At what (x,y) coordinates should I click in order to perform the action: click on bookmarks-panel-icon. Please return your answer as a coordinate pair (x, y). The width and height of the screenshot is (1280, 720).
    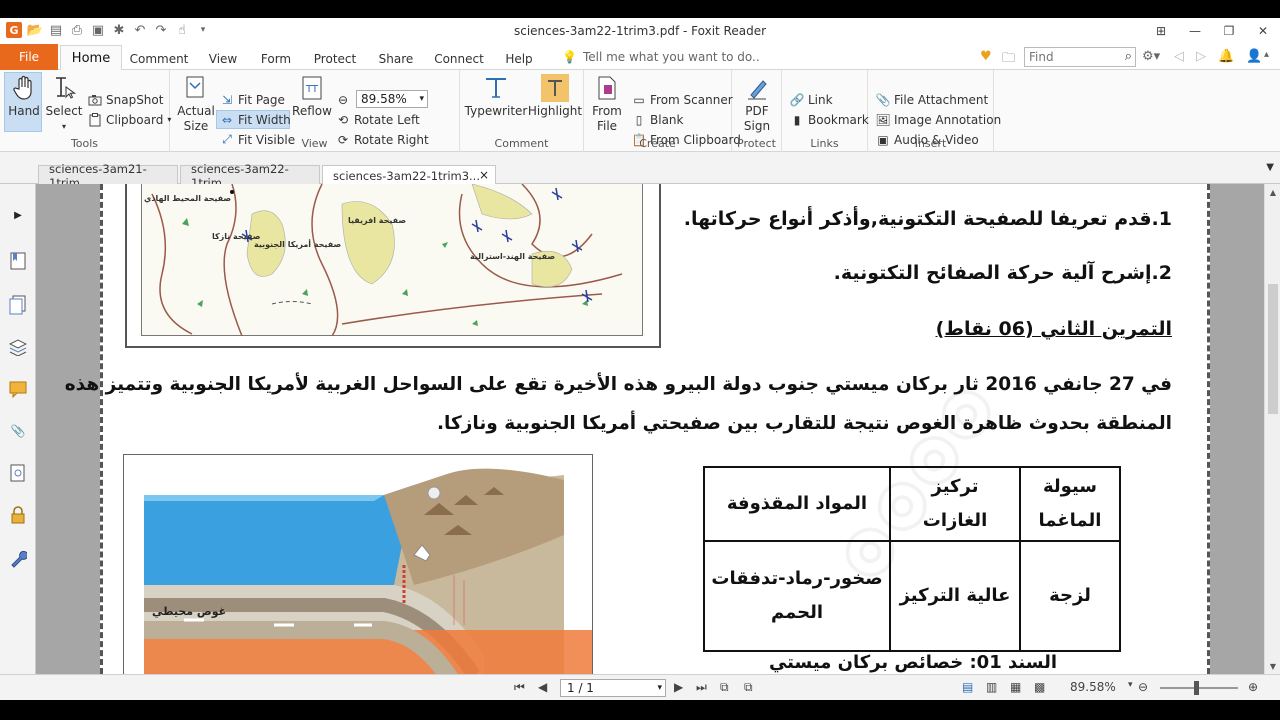
    Looking at the image, I should click on (18, 261).